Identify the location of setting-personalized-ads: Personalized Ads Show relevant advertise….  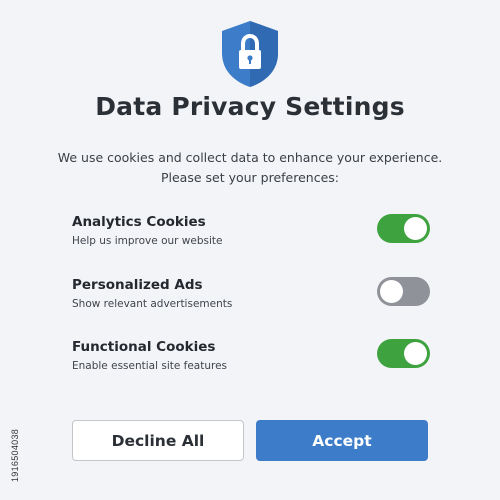
(252, 297).